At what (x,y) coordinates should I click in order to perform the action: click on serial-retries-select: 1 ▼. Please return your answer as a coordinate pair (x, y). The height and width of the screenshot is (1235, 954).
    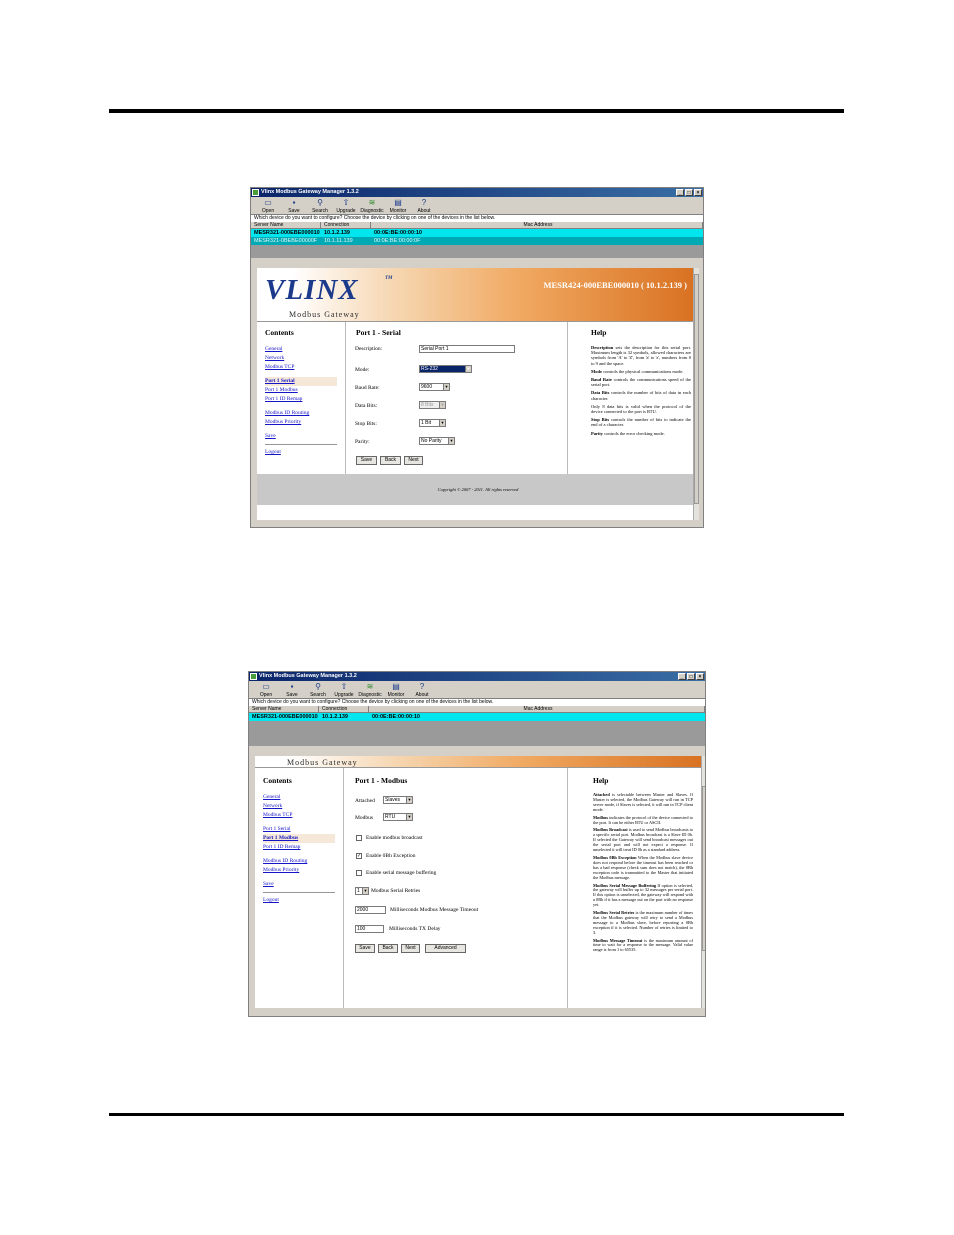
    Looking at the image, I should click on (362, 891).